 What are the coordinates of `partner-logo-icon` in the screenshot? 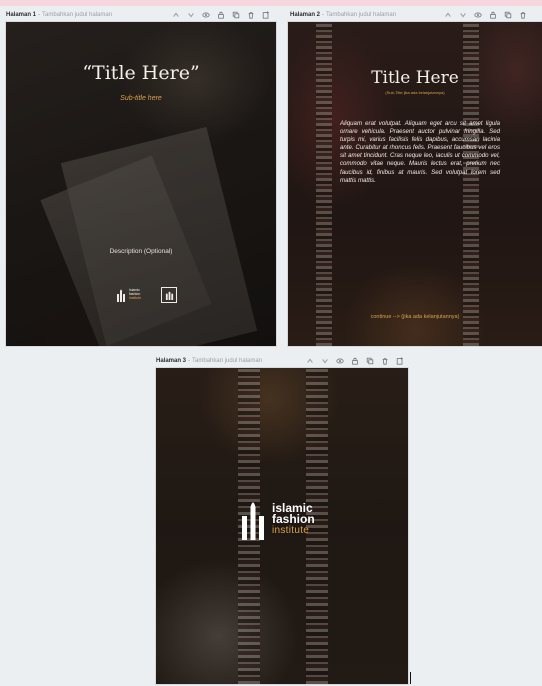 It's located at (169, 295).